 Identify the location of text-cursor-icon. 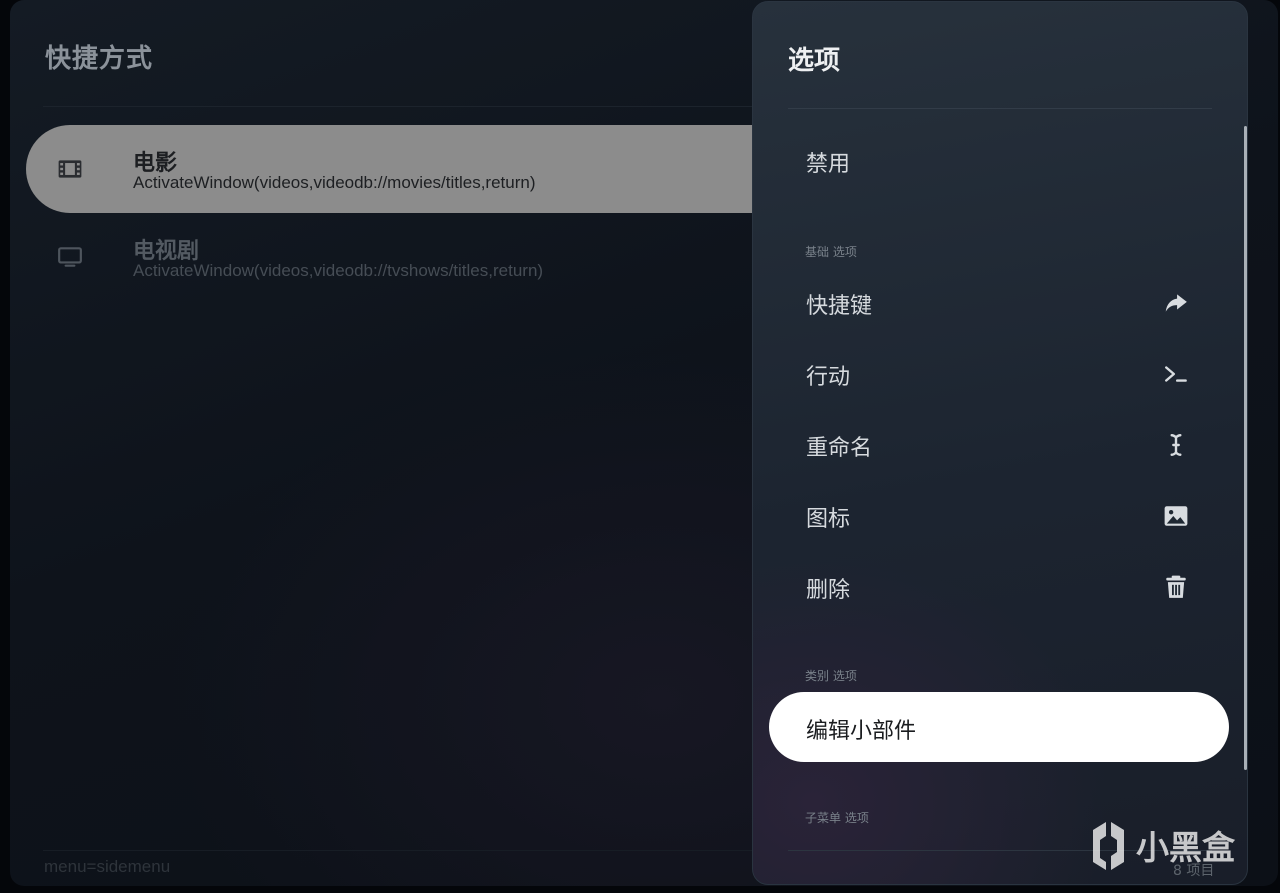
(1176, 445).